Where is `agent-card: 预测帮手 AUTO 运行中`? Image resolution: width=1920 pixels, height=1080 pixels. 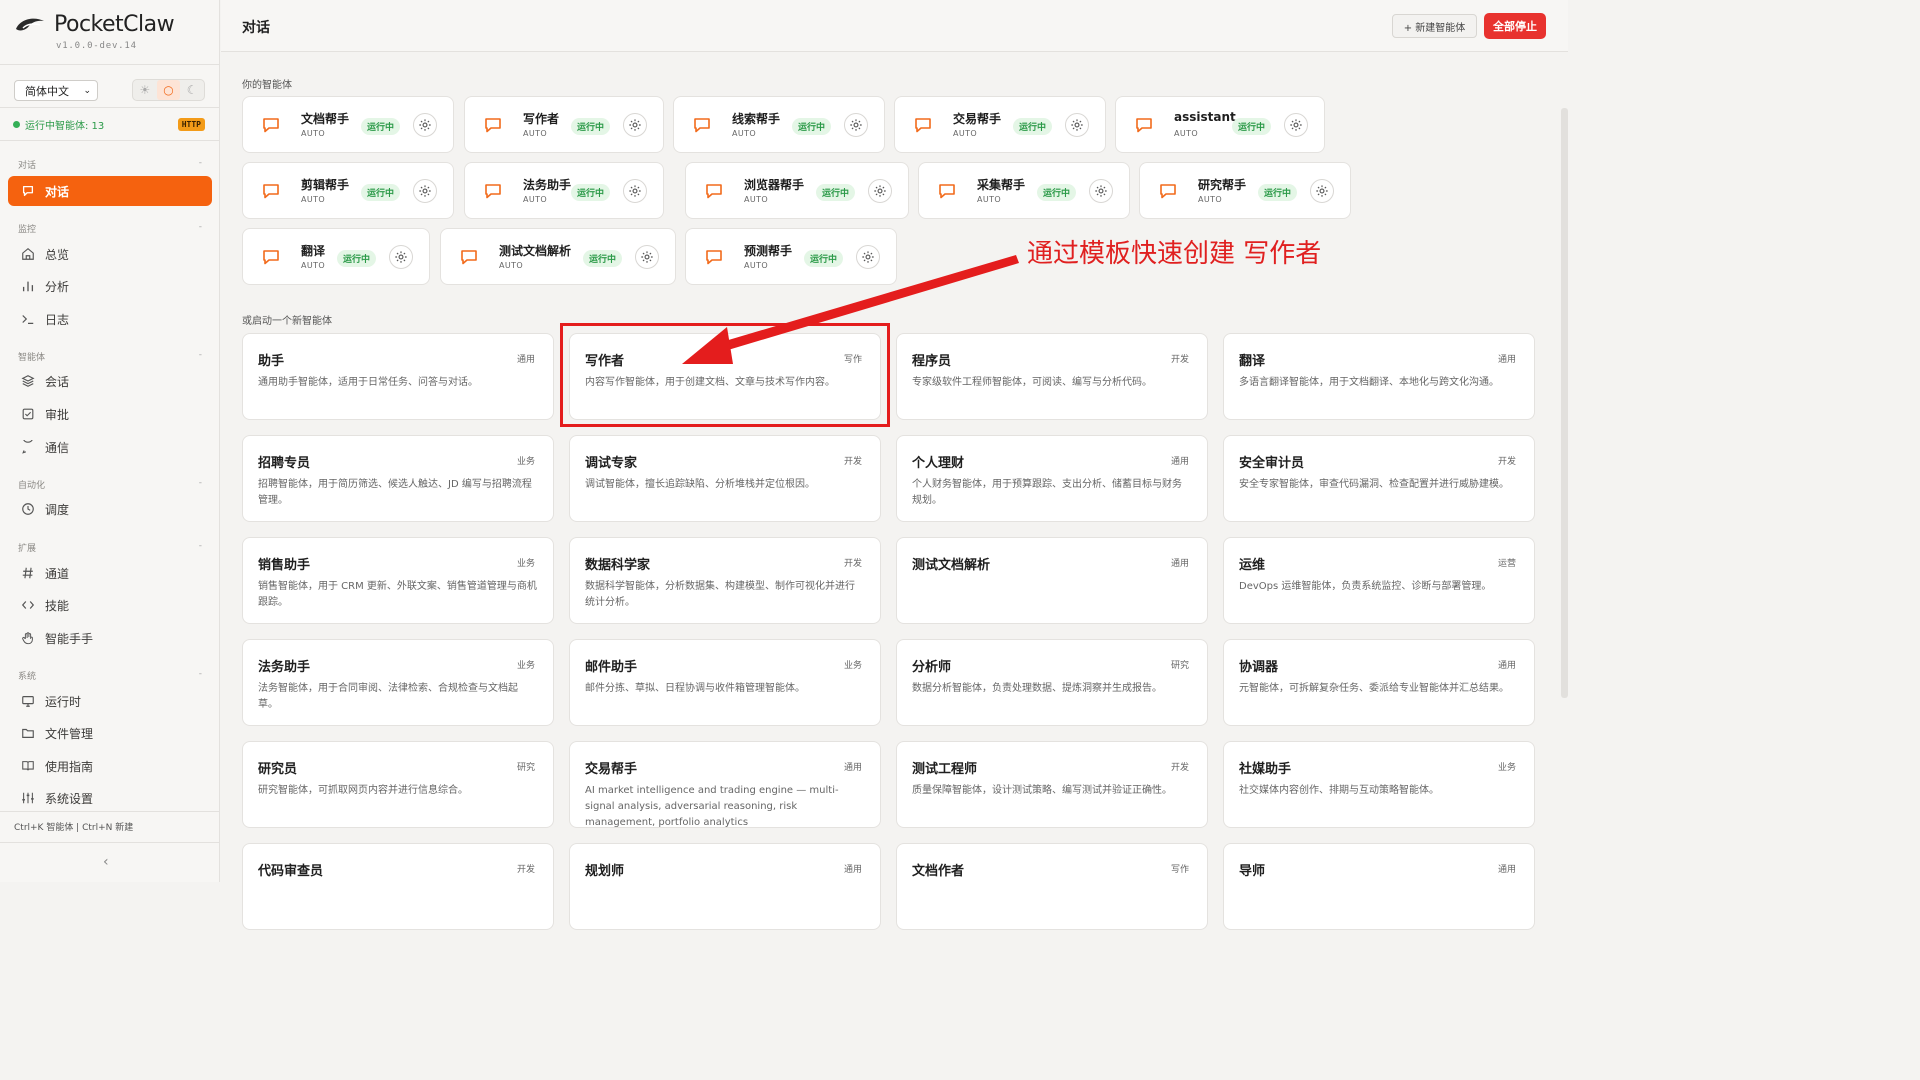
agent-card: 预测帮手 AUTO 运行中 is located at coordinates (791, 256).